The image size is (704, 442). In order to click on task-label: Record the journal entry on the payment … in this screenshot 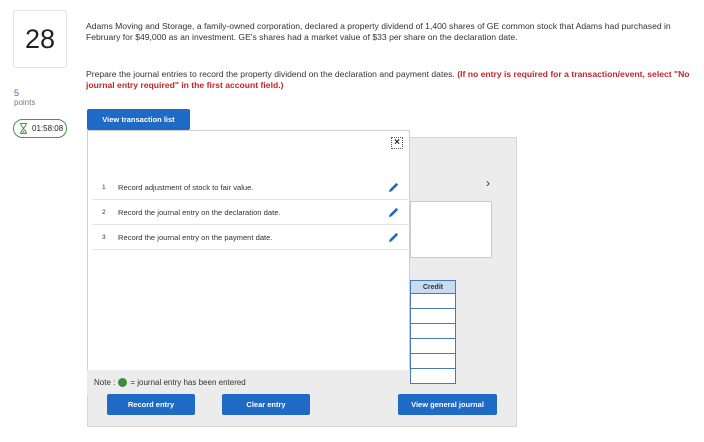, I will do `click(195, 237)`.